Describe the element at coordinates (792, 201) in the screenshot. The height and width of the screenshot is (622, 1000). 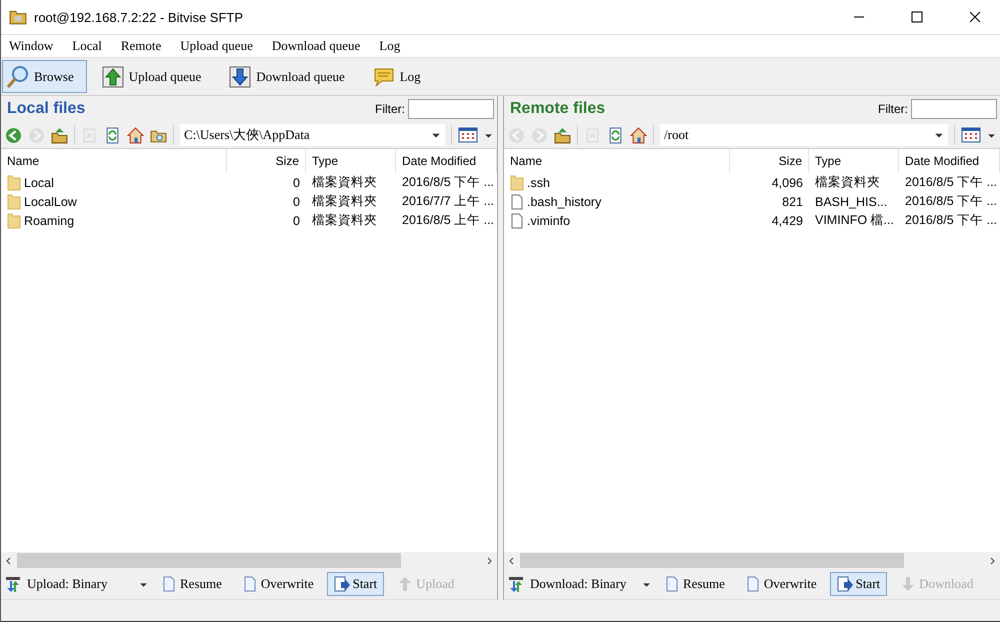
I see `file-size: 821` at that location.